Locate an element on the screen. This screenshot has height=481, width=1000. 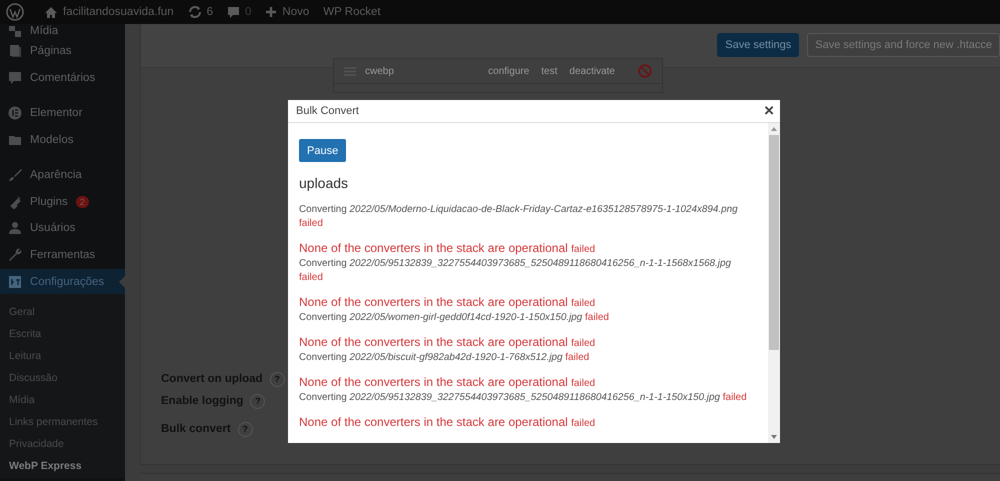
submenu-item: Leitura is located at coordinates (62, 357).